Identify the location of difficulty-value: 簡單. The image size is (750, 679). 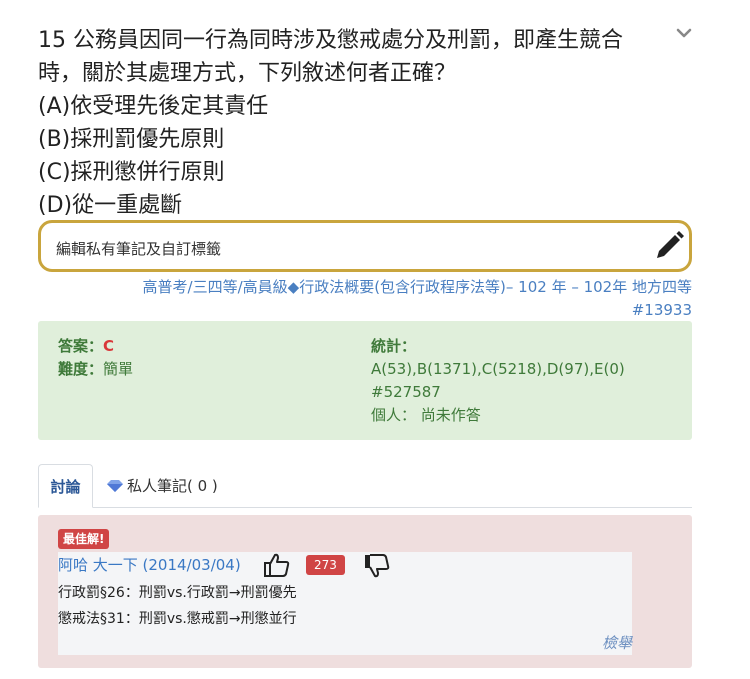
(118, 369).